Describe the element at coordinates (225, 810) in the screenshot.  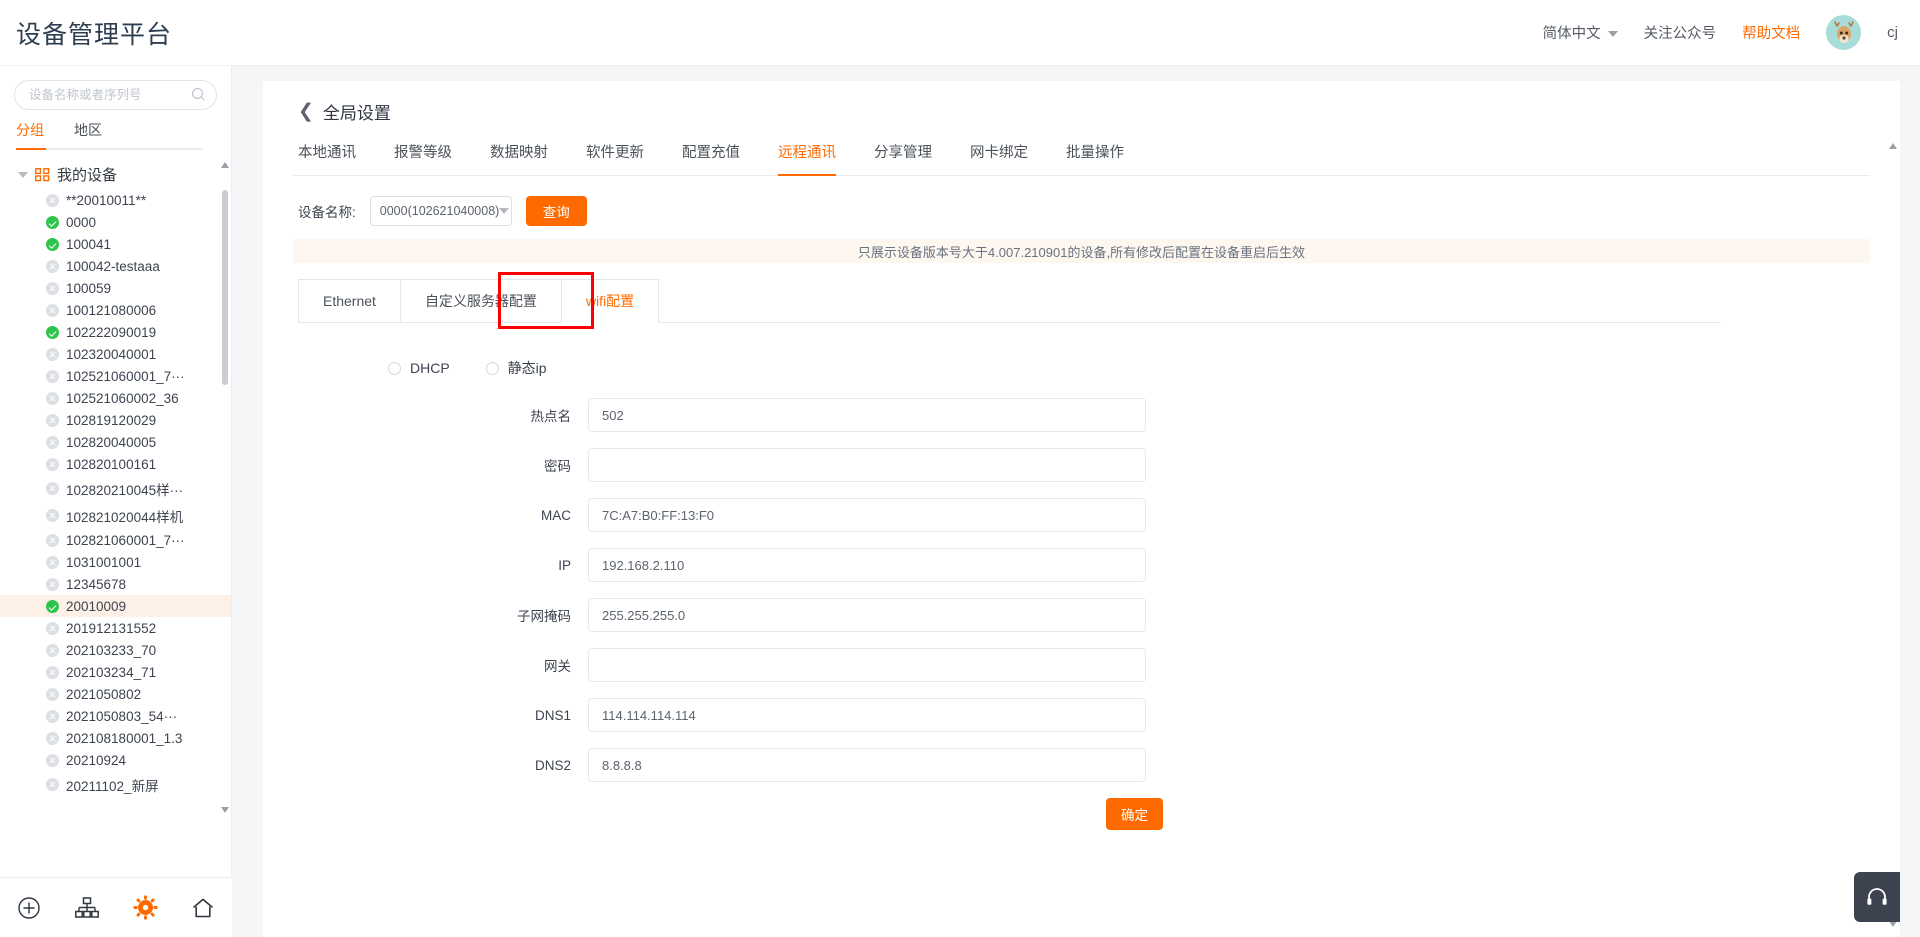
I see `scroll-down-arrow-icon` at that location.